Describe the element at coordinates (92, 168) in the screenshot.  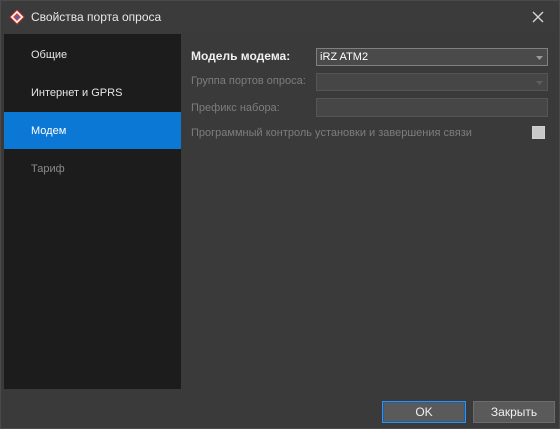
I see `sidebar-item-tariff: Тариф` at that location.